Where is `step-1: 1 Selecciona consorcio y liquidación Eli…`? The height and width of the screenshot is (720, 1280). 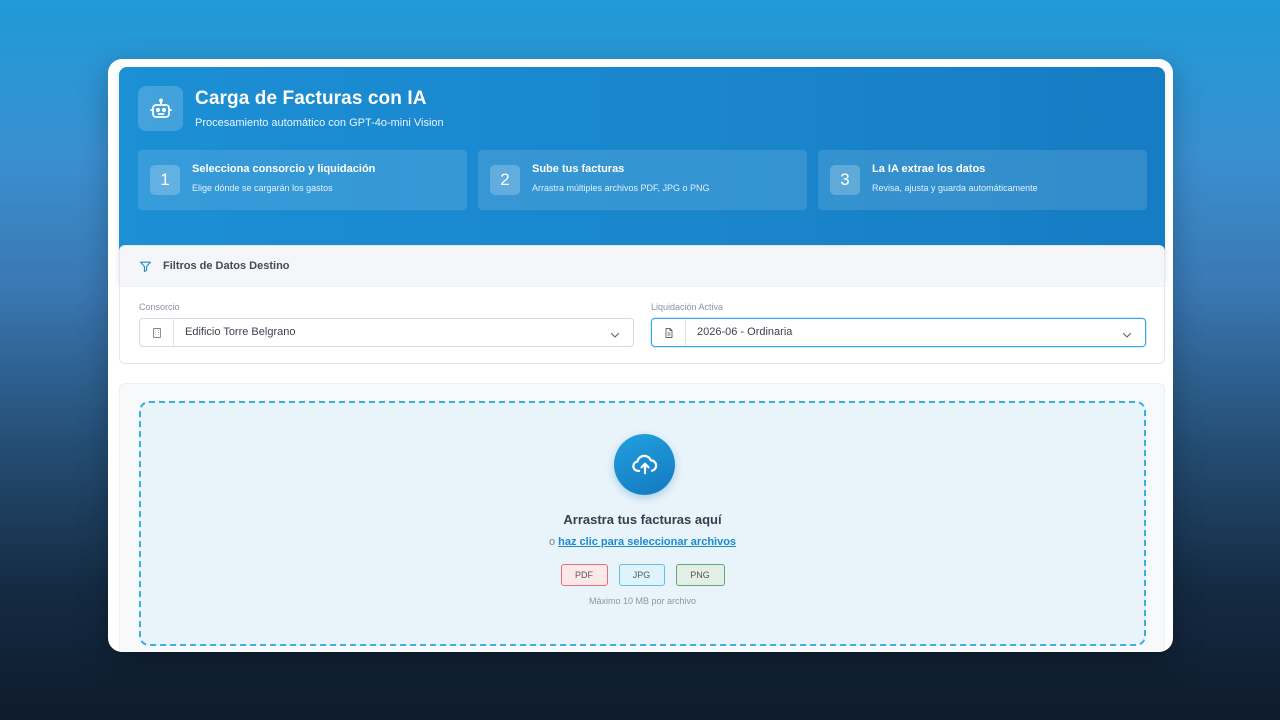 step-1: 1 Selecciona consorcio y liquidación Eli… is located at coordinates (302, 180).